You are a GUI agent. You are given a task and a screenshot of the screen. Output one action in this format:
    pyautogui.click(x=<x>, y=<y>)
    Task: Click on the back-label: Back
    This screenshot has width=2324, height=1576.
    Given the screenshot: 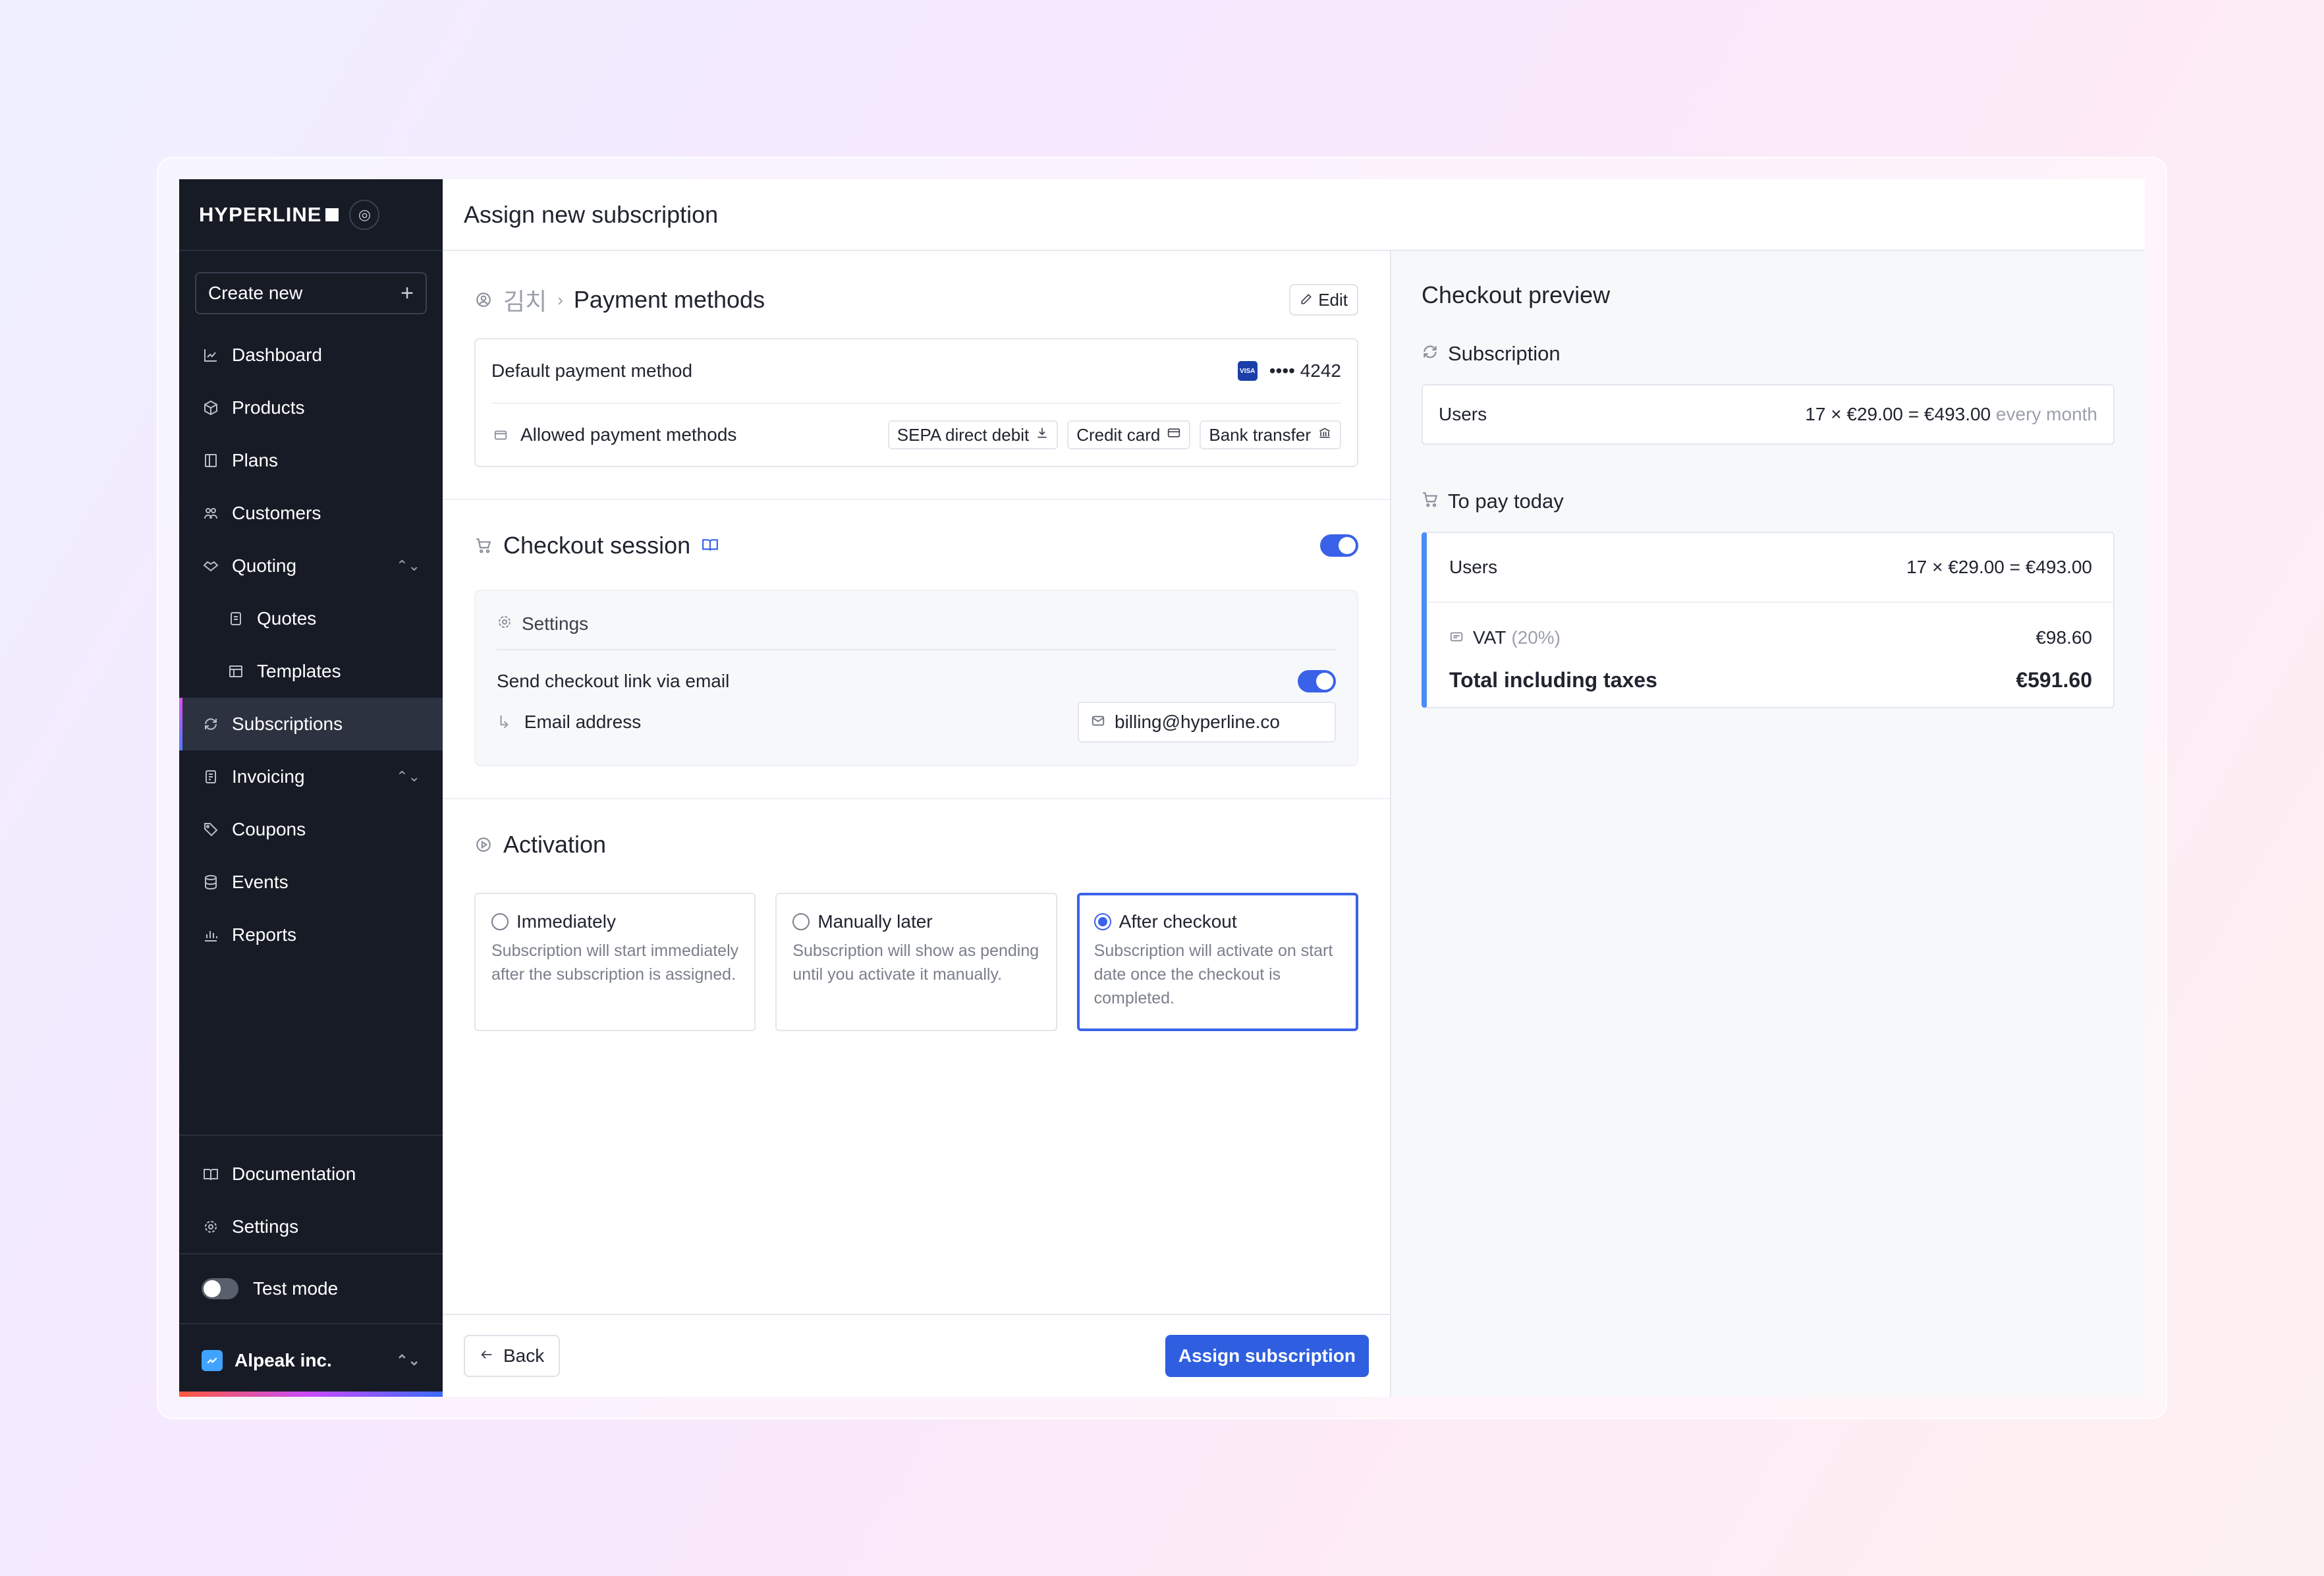 What is the action you would take?
    pyautogui.click(x=524, y=1356)
    